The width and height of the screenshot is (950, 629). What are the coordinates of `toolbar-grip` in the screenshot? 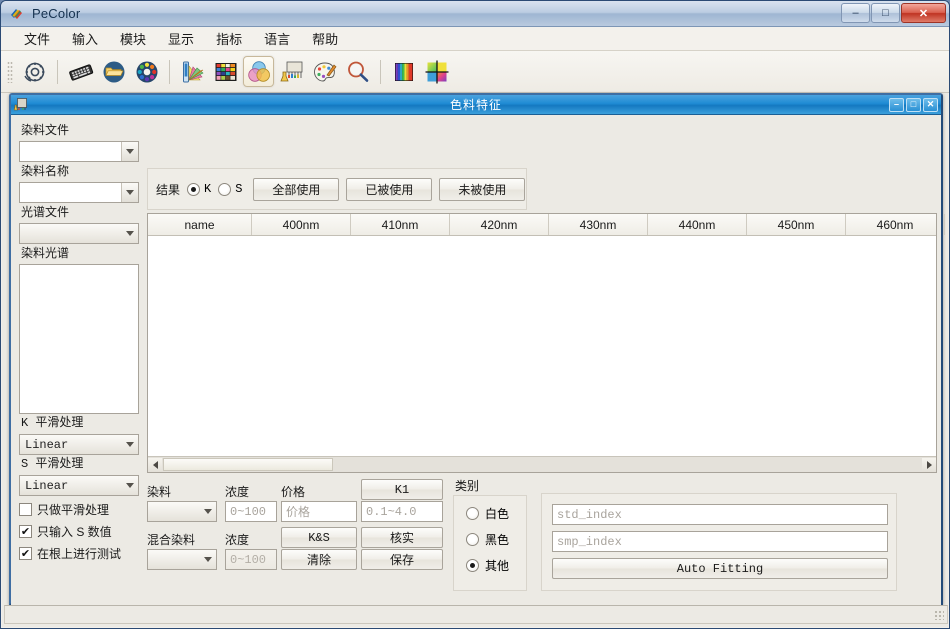 It's located at (10, 71).